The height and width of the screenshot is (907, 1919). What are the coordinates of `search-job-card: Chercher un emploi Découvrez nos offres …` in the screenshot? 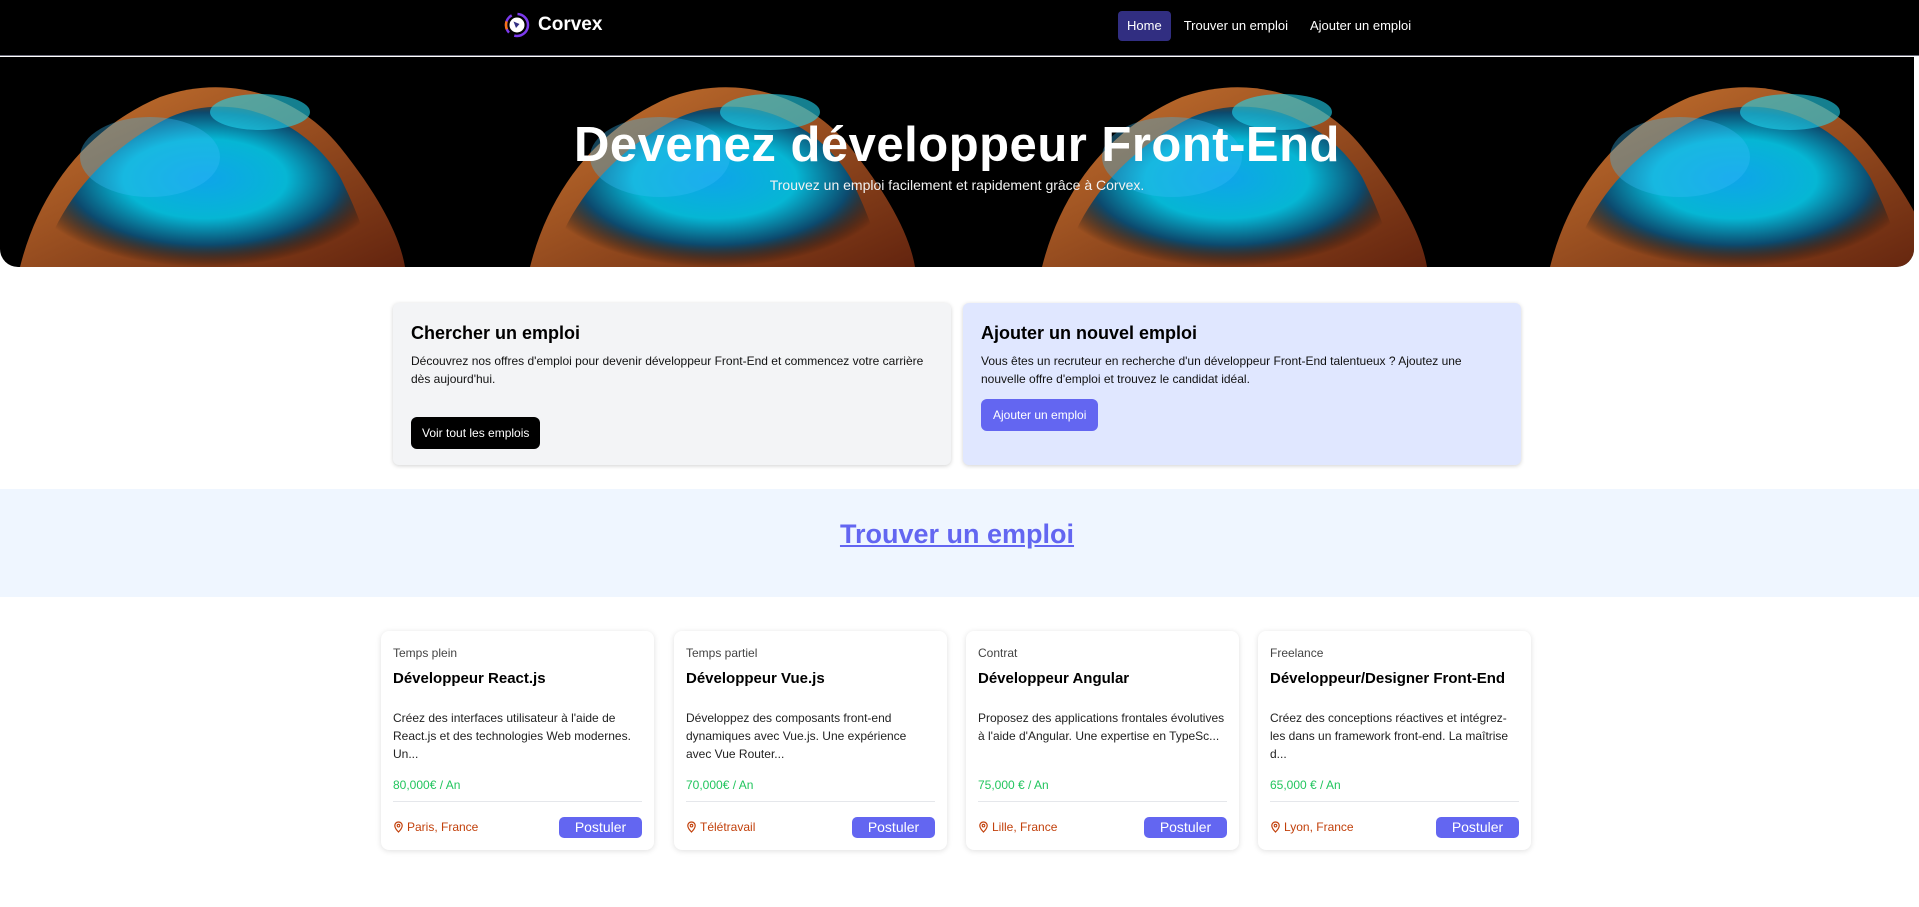 It's located at (672, 384).